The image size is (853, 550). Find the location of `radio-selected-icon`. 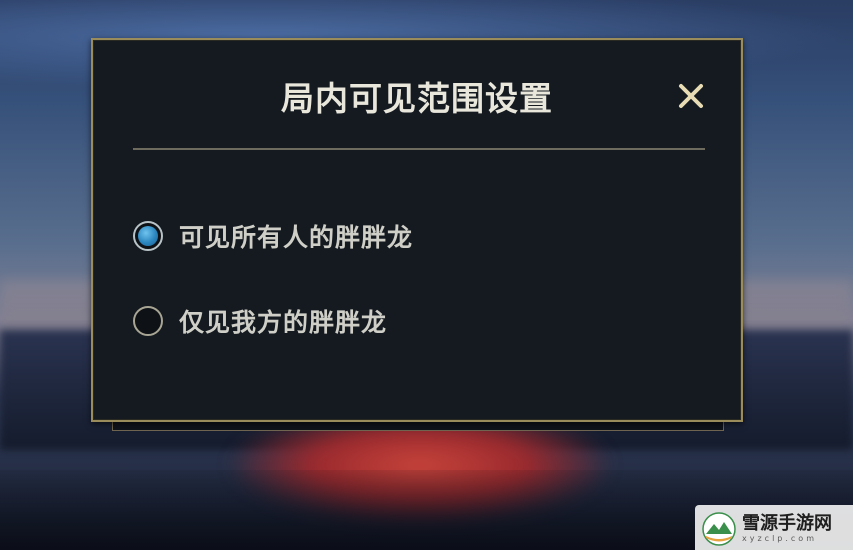

radio-selected-icon is located at coordinates (148, 236).